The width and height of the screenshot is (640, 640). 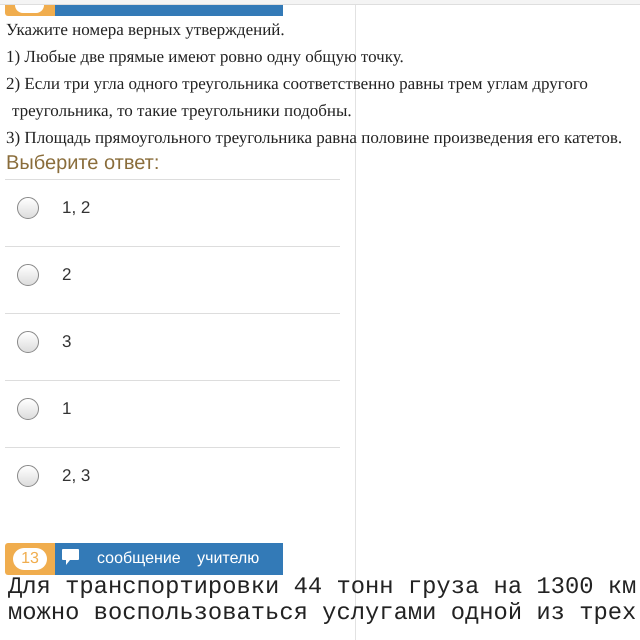 I want to click on option-label: 2, 3, so click(x=76, y=476).